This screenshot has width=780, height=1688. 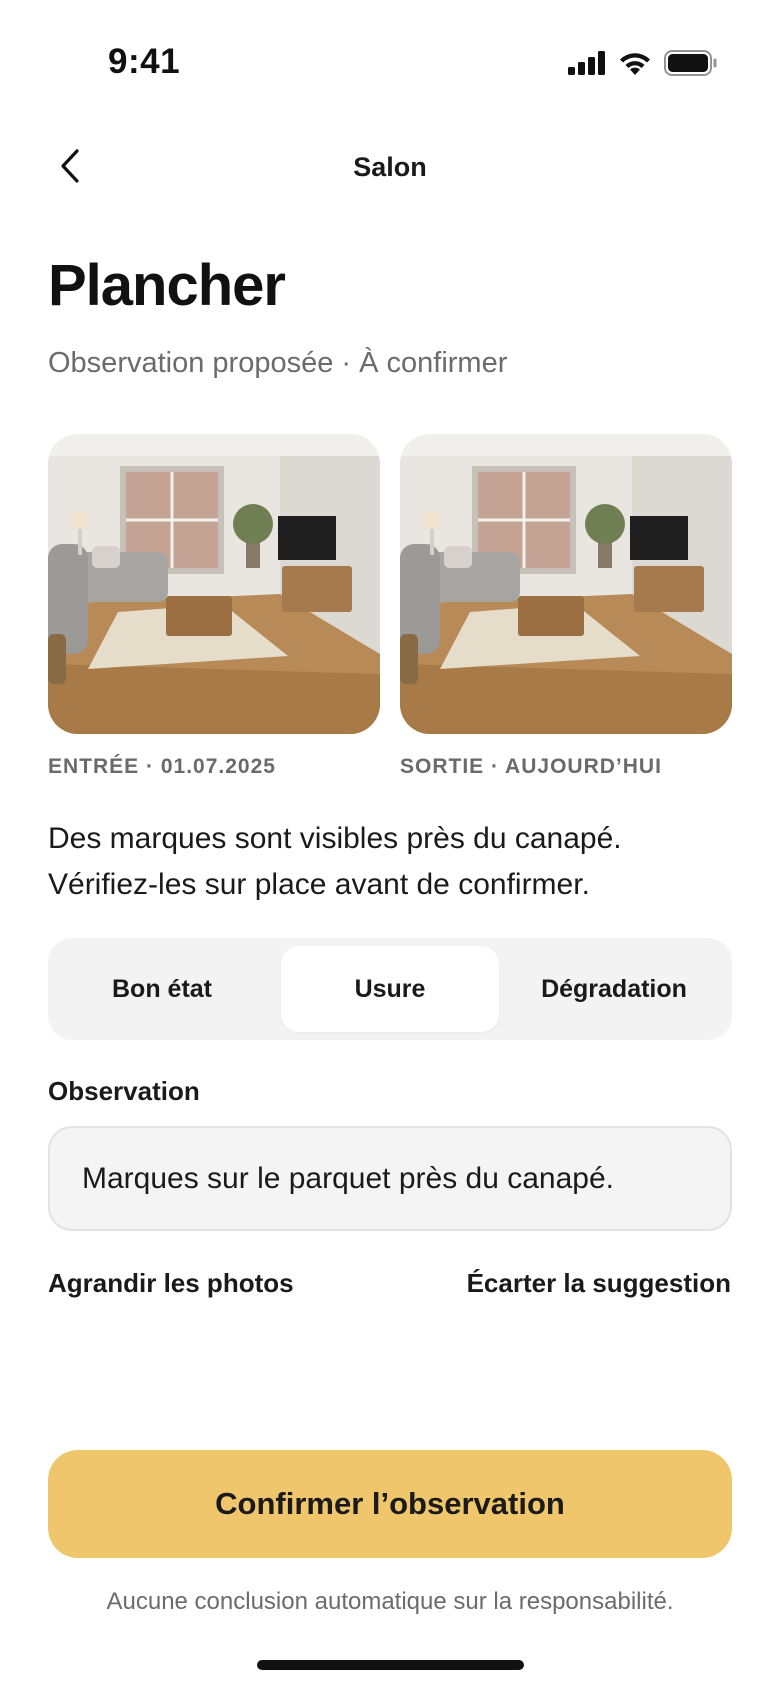 What do you see at coordinates (587, 65) in the screenshot?
I see `signal-icon` at bounding box center [587, 65].